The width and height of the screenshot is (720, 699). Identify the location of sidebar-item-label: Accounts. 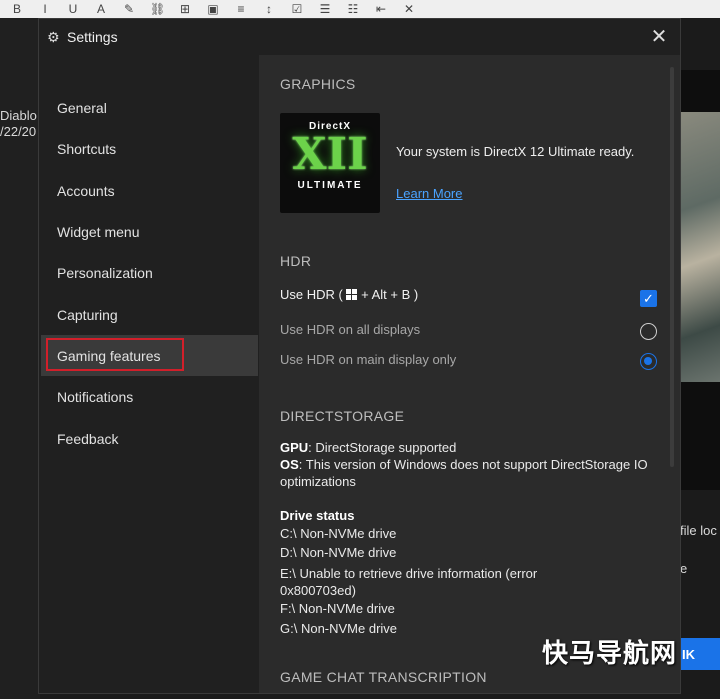
(86, 190).